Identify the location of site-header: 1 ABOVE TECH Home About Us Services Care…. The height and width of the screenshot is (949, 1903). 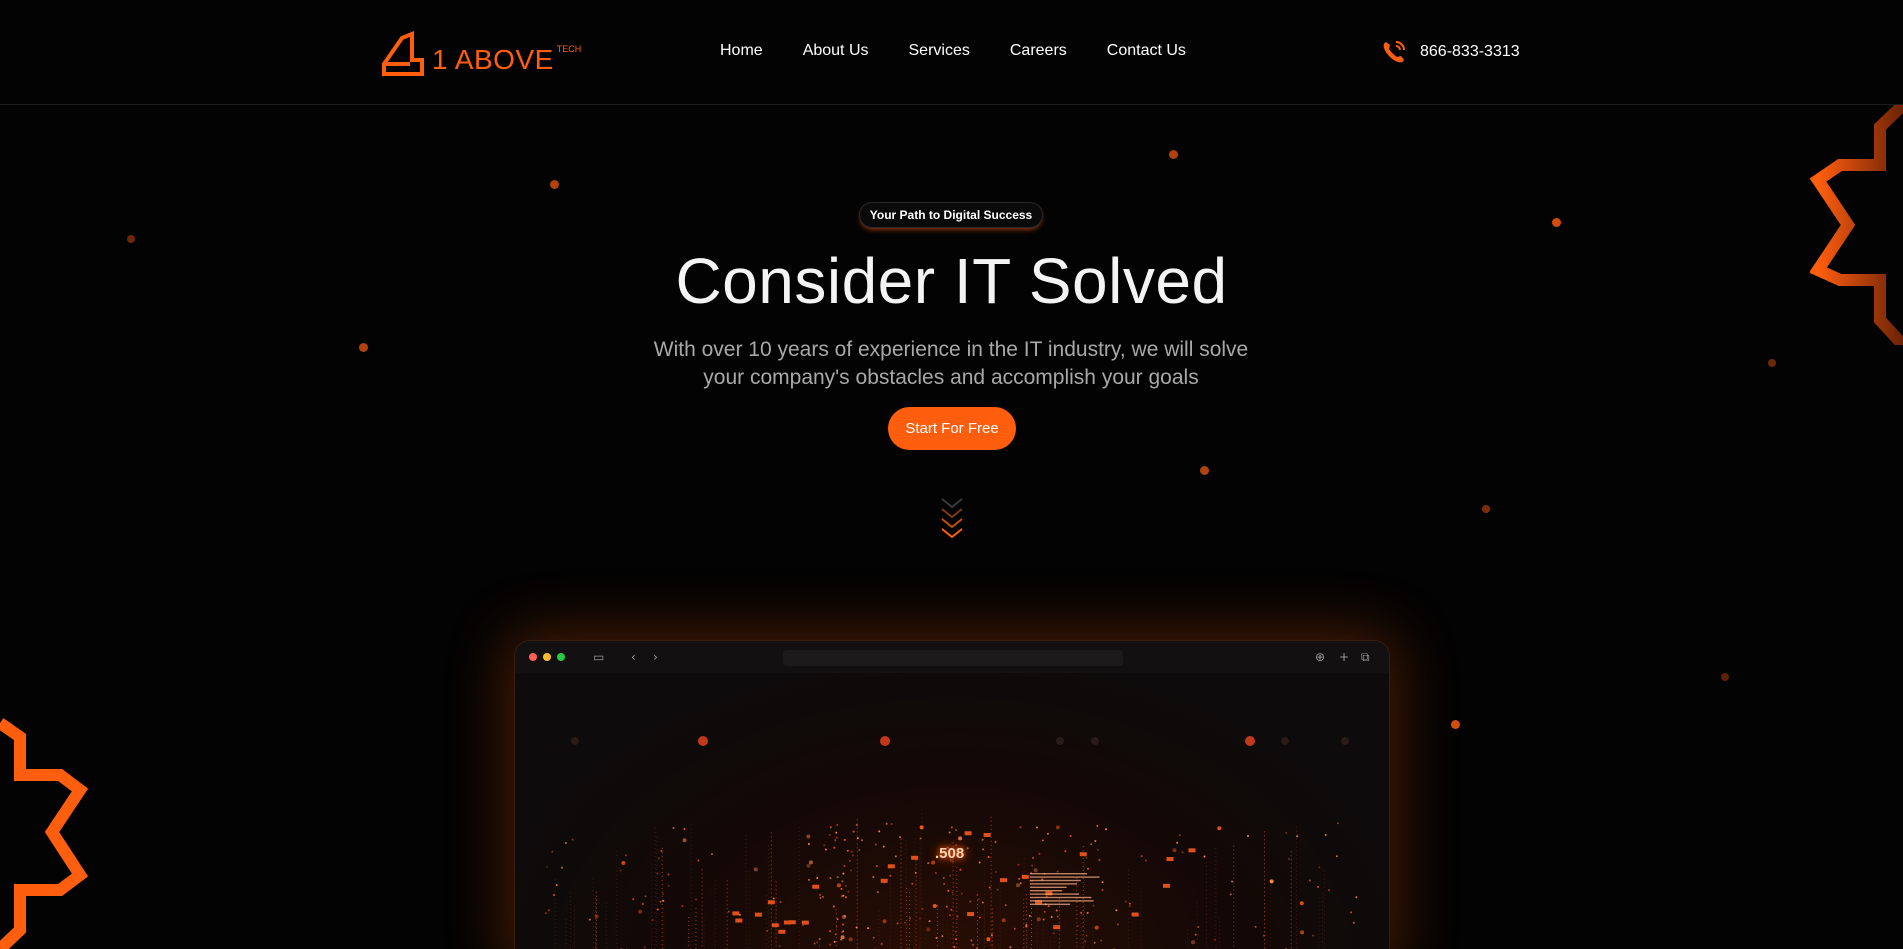
(951, 52).